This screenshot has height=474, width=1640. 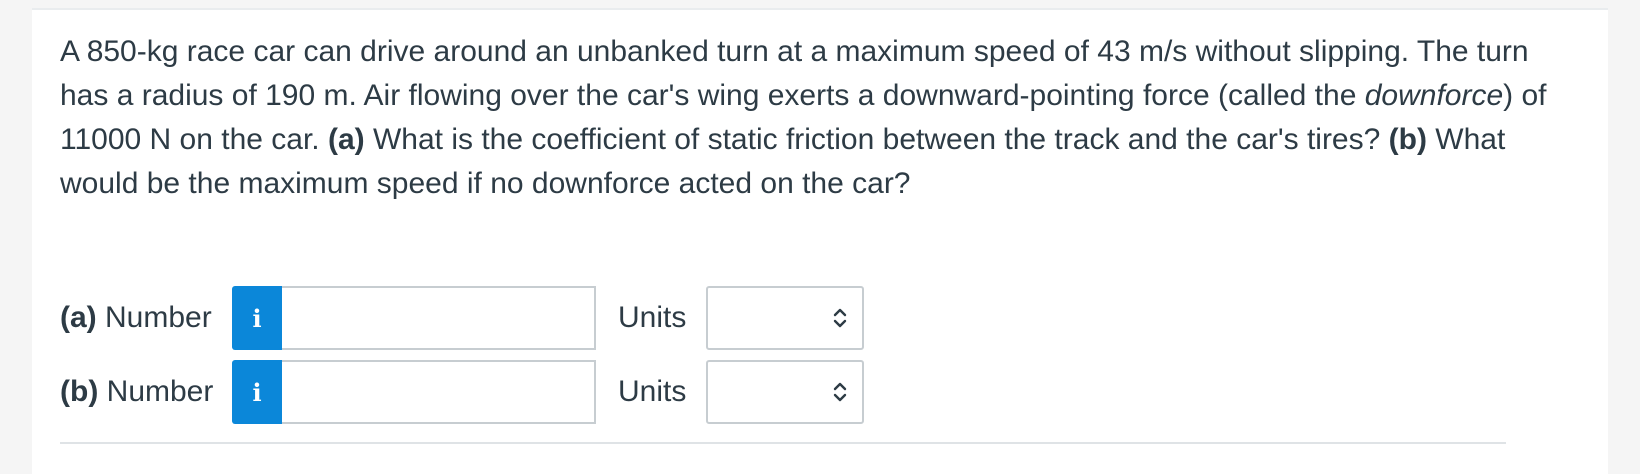 I want to click on answer-b-units-select, so click(x=785, y=392).